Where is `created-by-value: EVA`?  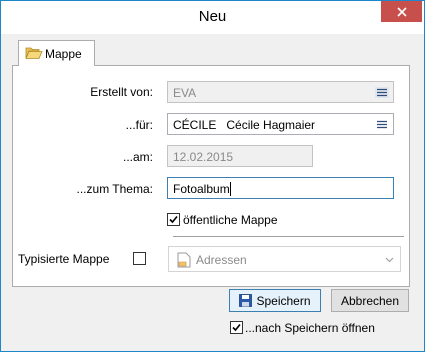
created-by-value: EVA is located at coordinates (185, 93).